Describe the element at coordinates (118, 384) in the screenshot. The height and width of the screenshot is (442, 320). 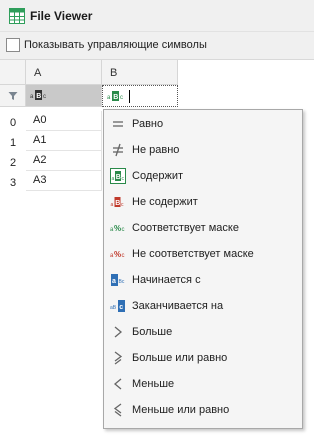
I see `less-icon` at that location.